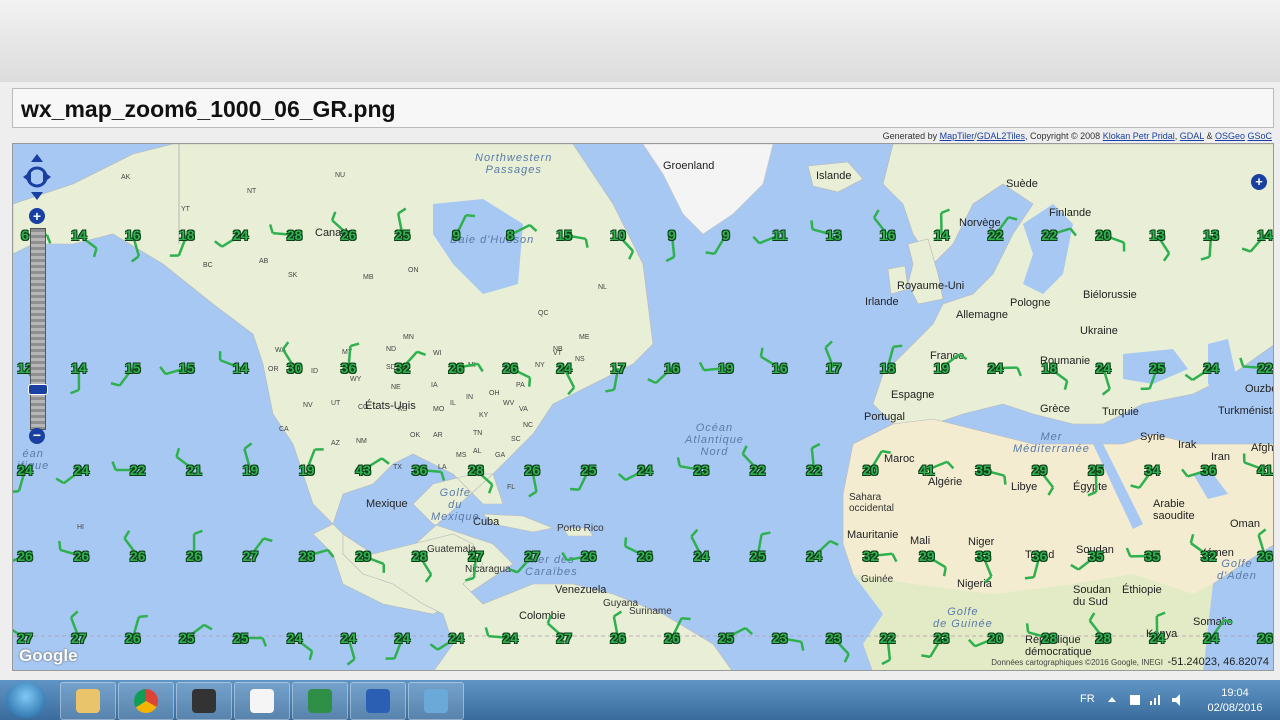  I want to click on wind-speed-label: 32, so click(402, 368).